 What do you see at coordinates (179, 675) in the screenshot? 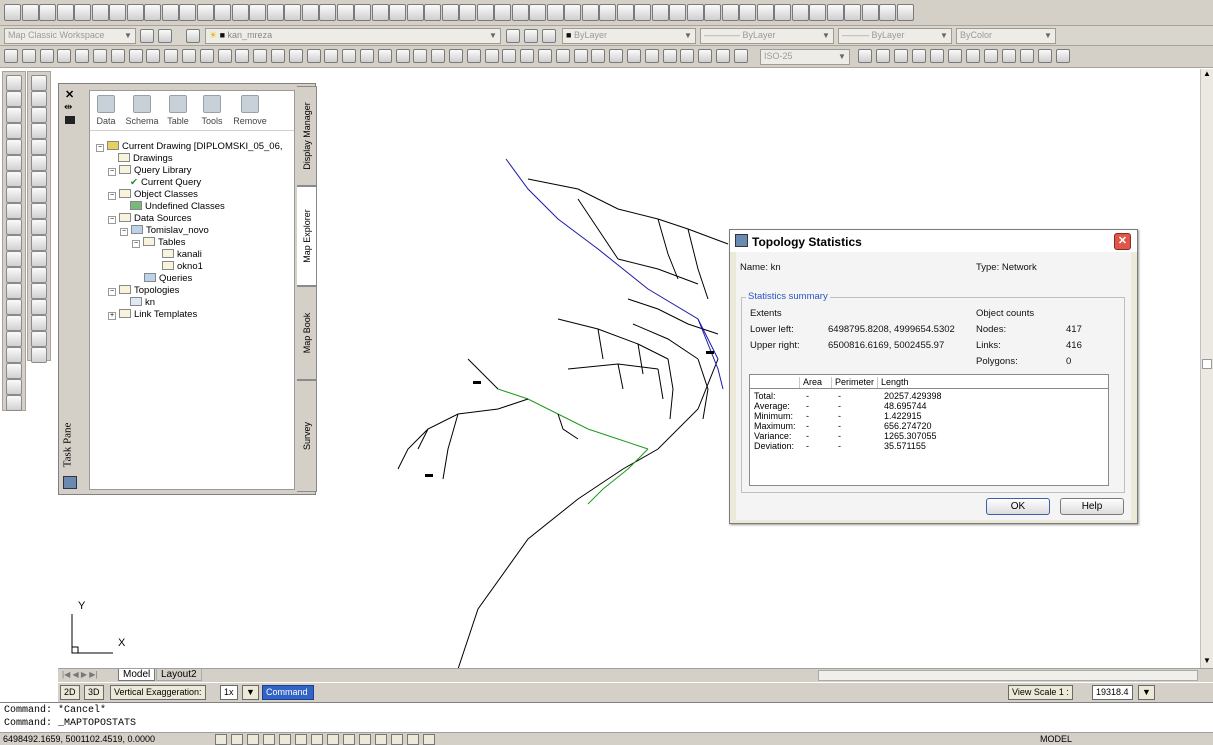
I see `tab-layout2: Layout2` at bounding box center [179, 675].